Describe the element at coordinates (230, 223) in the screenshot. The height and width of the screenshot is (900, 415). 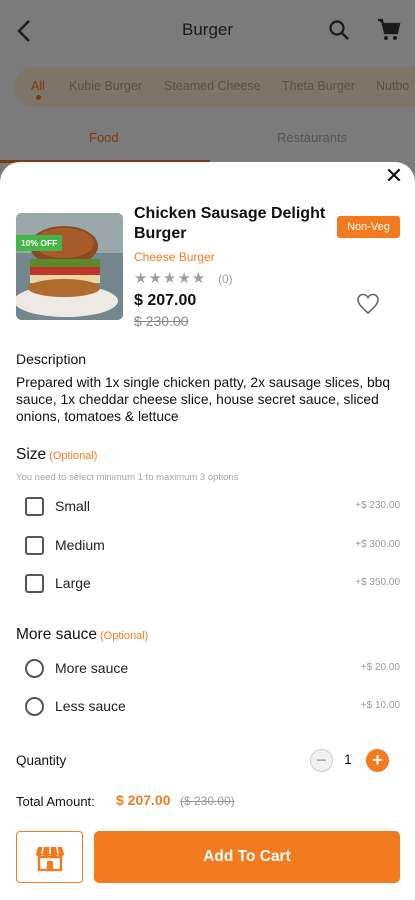
I see `product-name: Chicken Sausage Delight Burger` at that location.